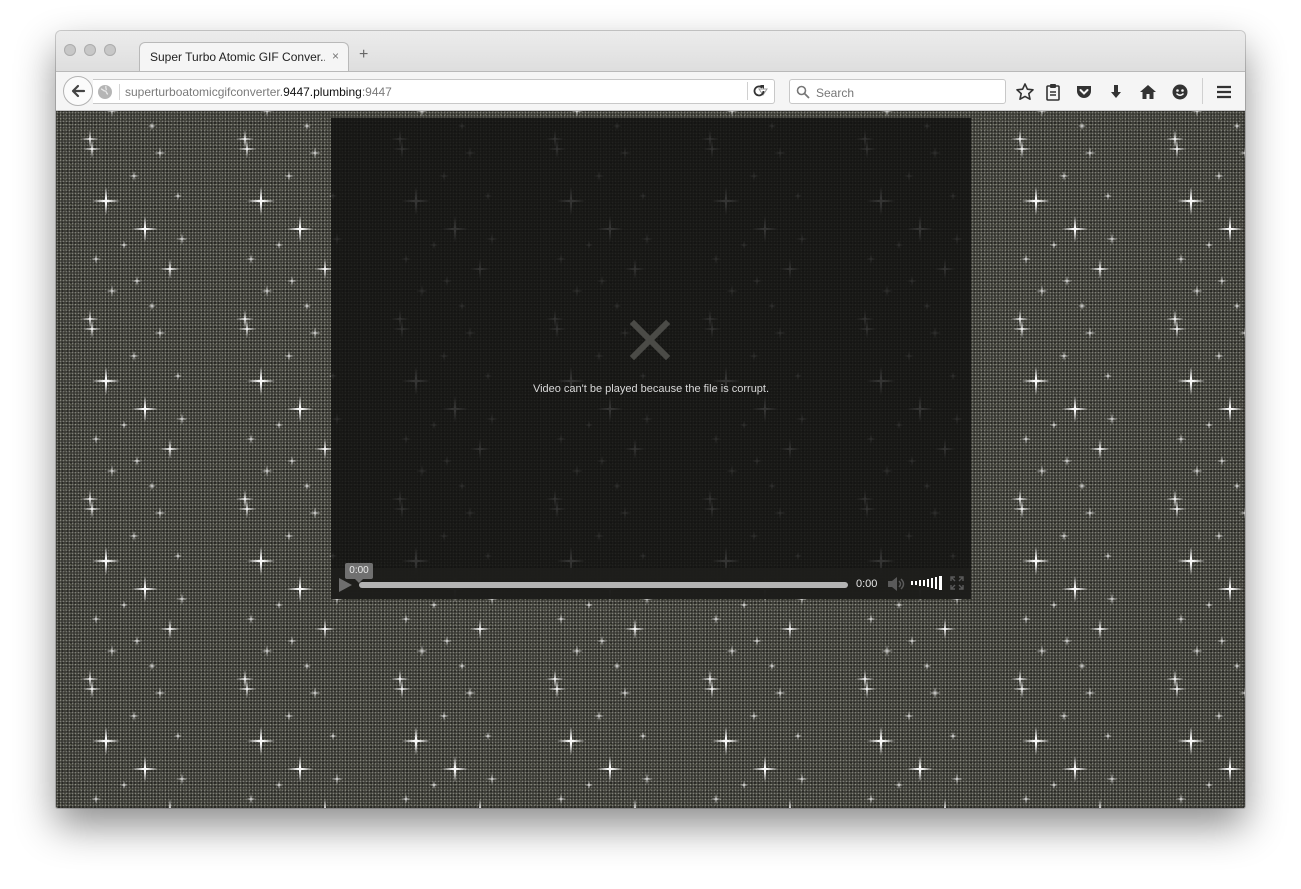 The width and height of the screenshot is (1301, 889). I want to click on volume-slider, so click(927, 583).